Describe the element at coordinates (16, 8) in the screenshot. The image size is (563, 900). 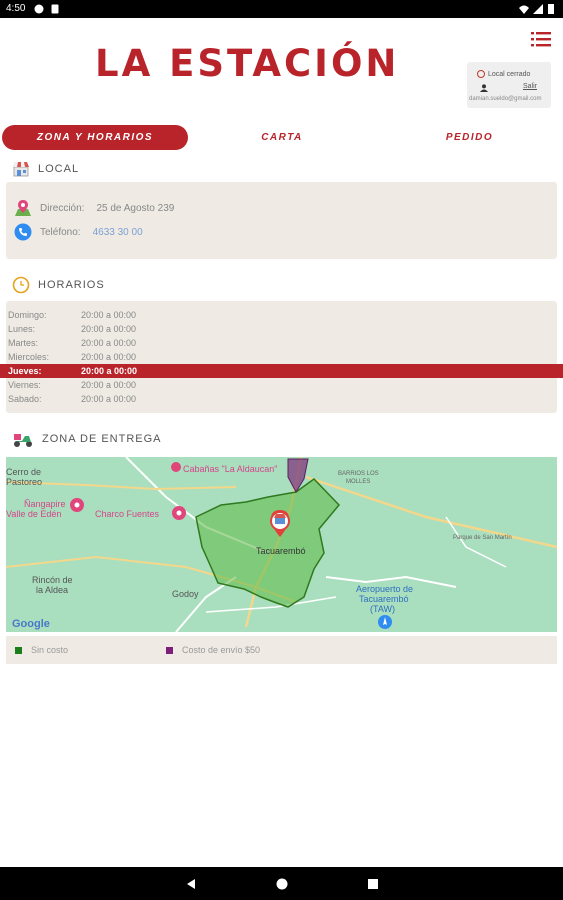
I see `status-time: 4:50` at that location.